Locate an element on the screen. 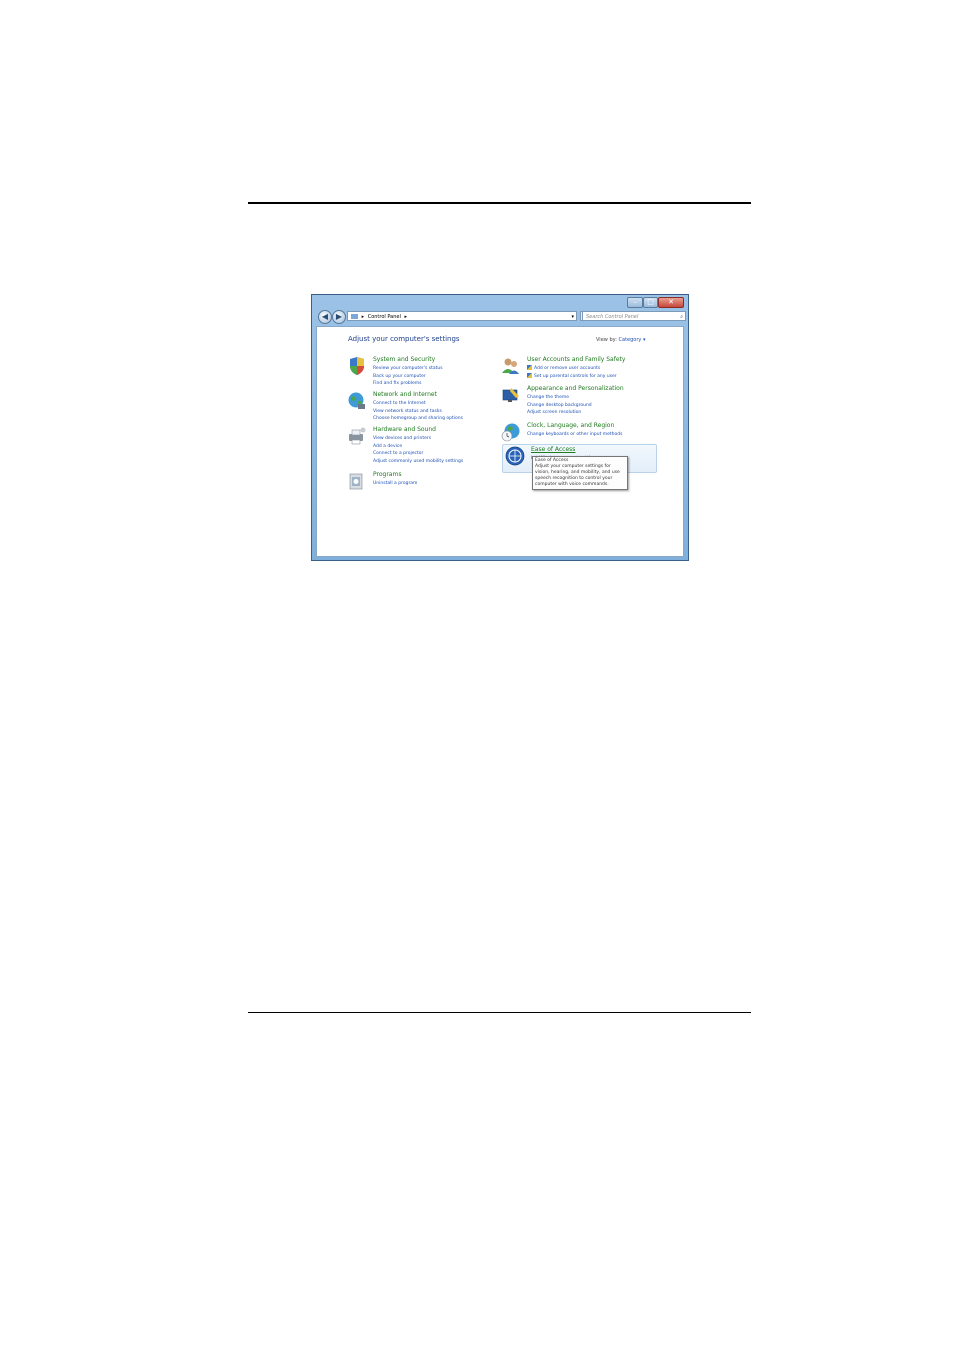 The image size is (954, 1350). search-input: Search Control Panel ⌕ is located at coordinates (634, 316).